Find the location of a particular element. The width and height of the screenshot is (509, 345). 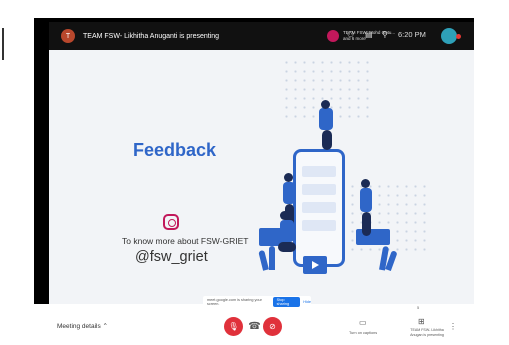

mic-off-button: 🎙 is located at coordinates (233, 326).